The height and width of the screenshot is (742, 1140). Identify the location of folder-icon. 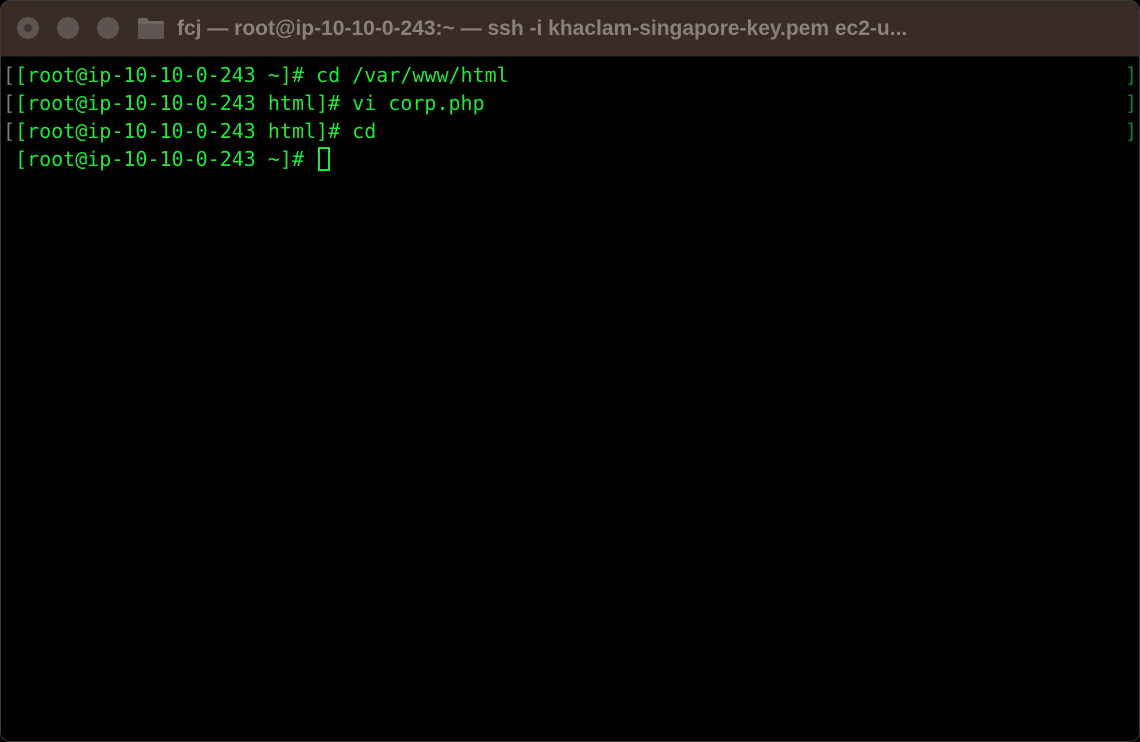
(151, 28).